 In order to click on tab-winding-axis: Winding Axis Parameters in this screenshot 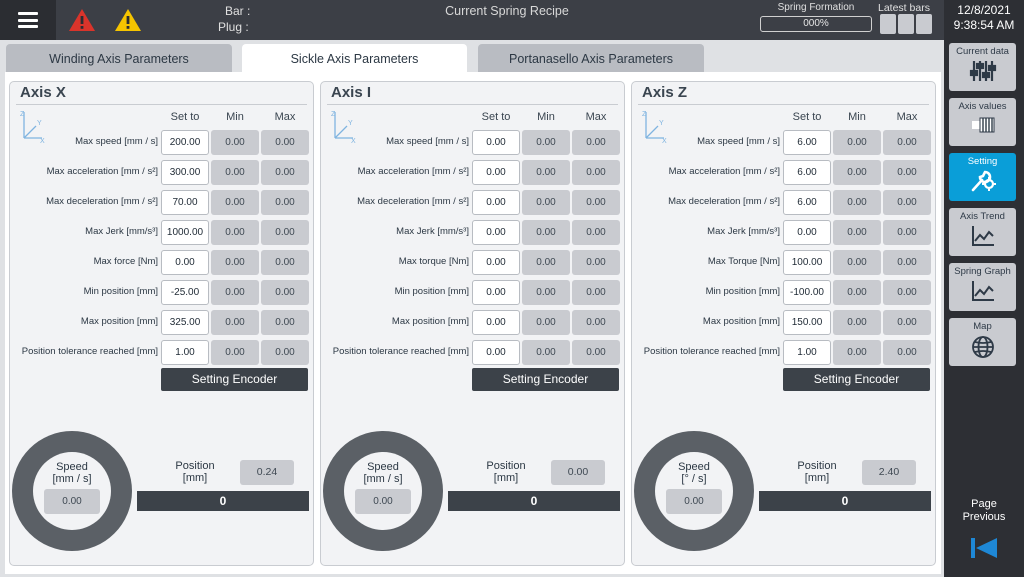, I will do `click(119, 58)`.